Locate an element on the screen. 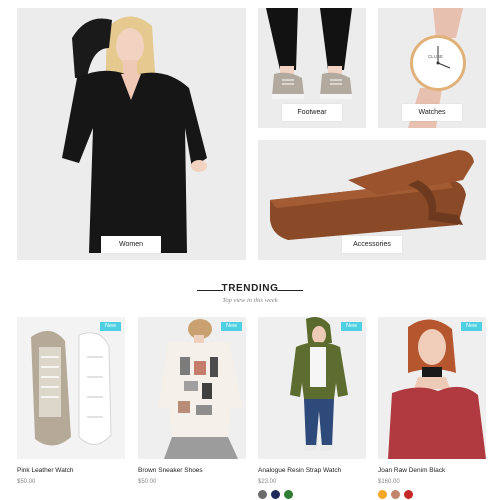  trending-section-header: TRENDING Top view in this week is located at coordinates (250, 295).